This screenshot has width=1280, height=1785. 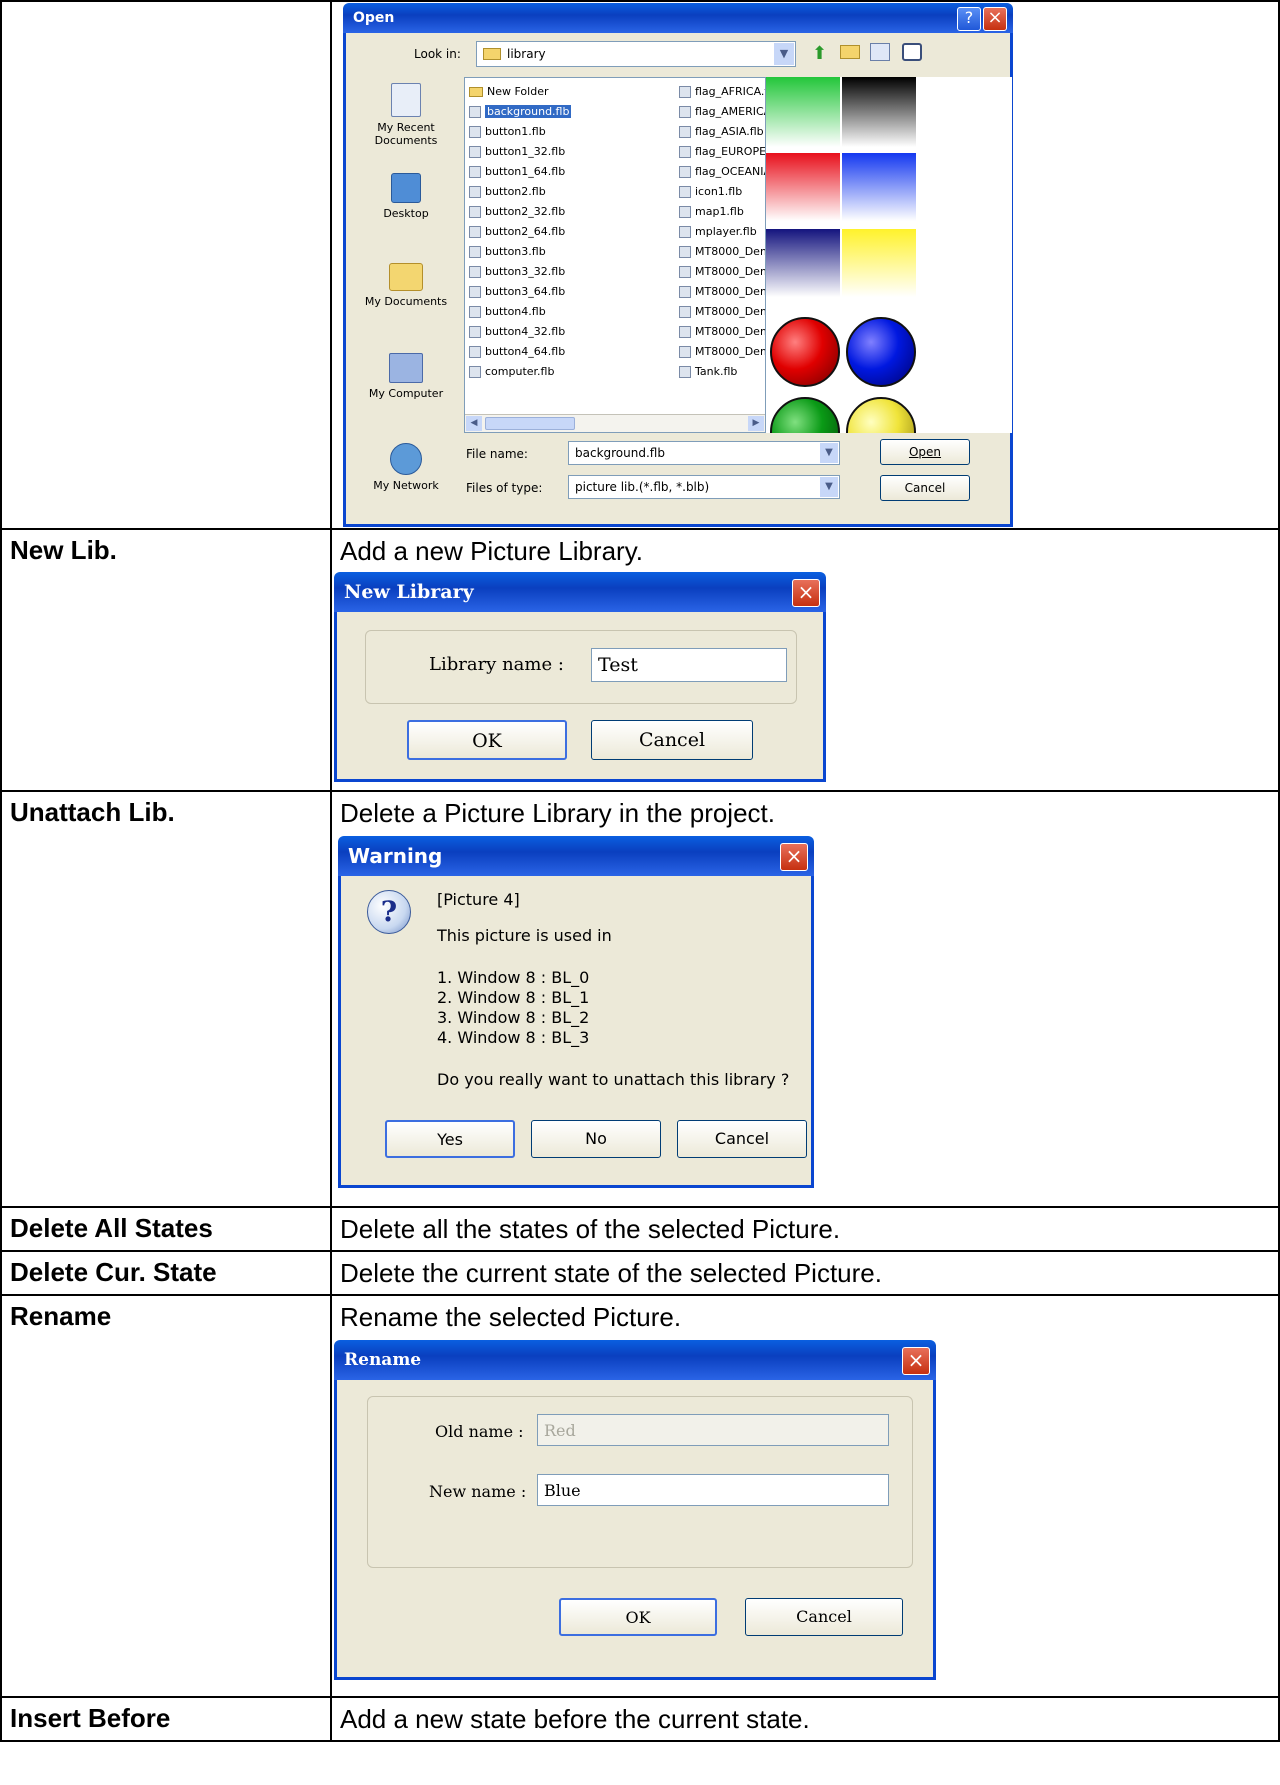 What do you see at coordinates (479, 1431) in the screenshot?
I see `old-name-label: Old name :` at bounding box center [479, 1431].